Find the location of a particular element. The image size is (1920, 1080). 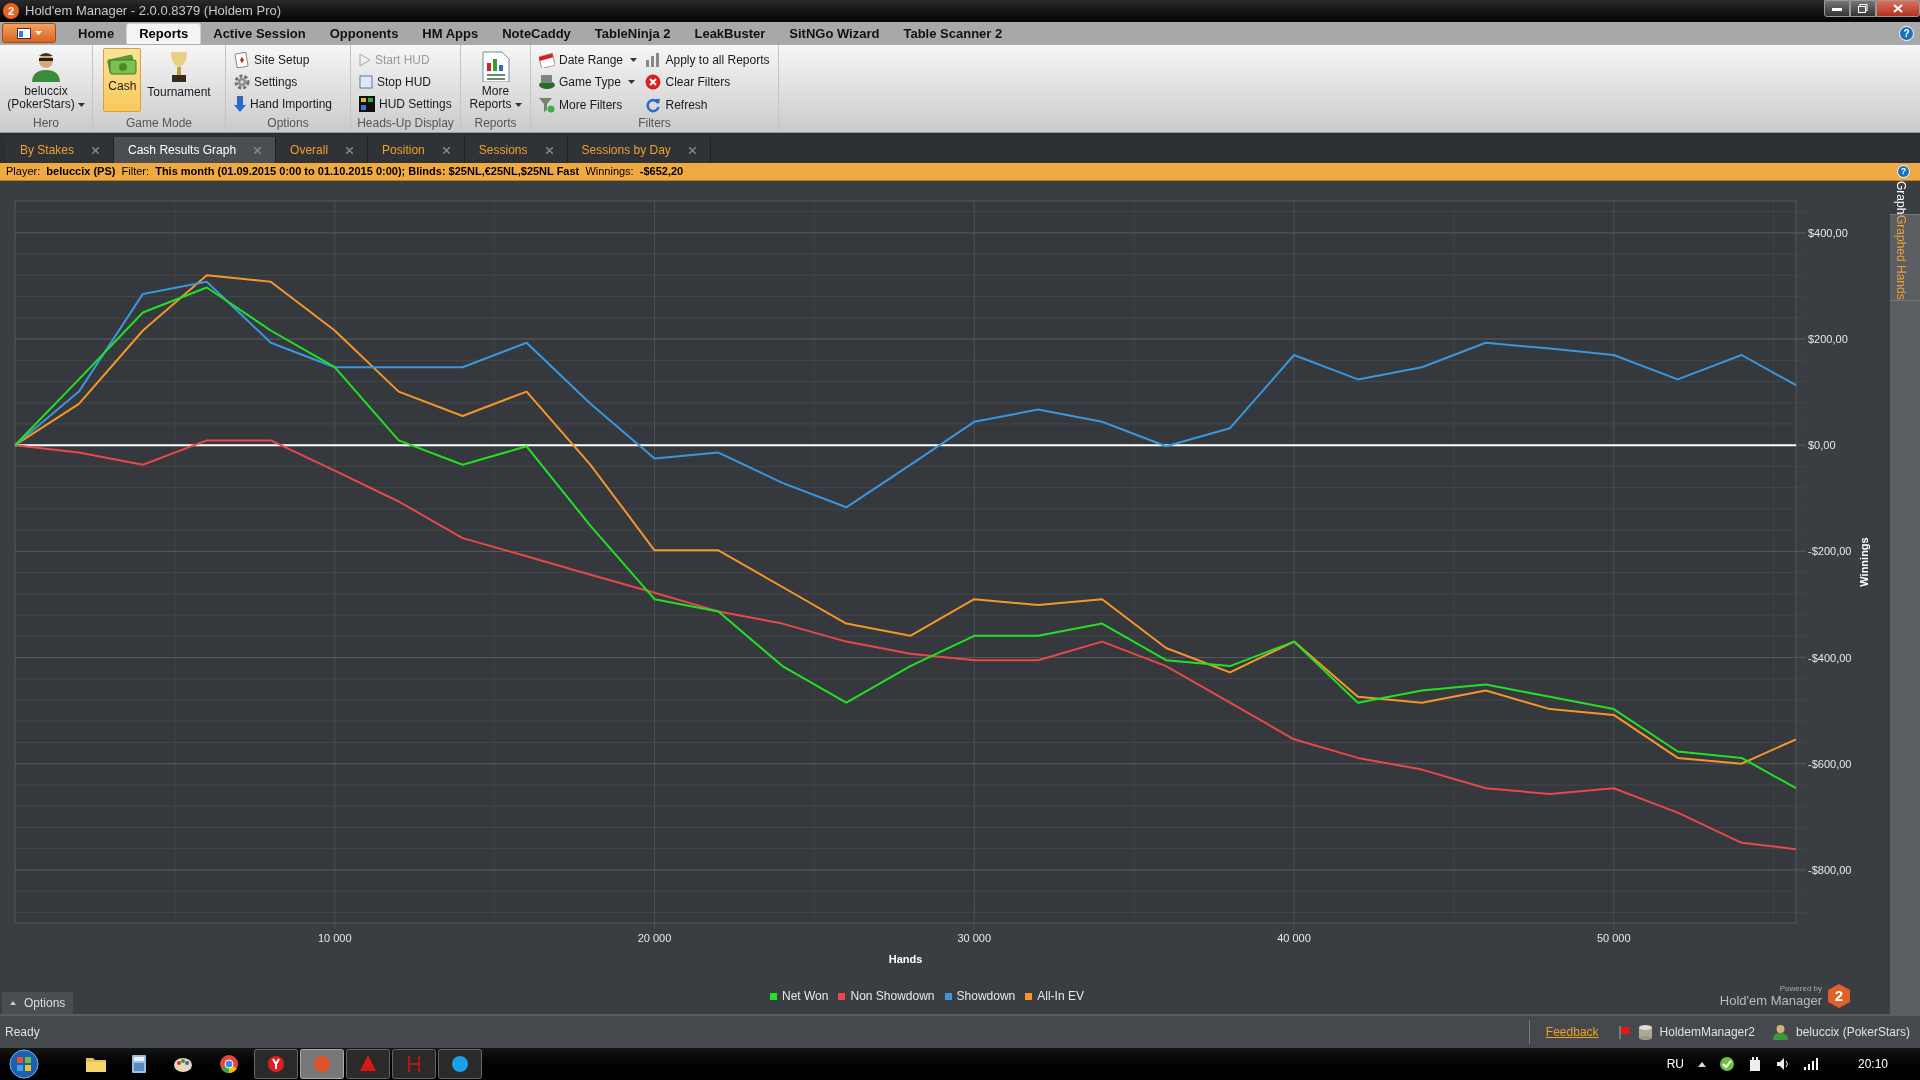

report-icon is located at coordinates (495, 66).